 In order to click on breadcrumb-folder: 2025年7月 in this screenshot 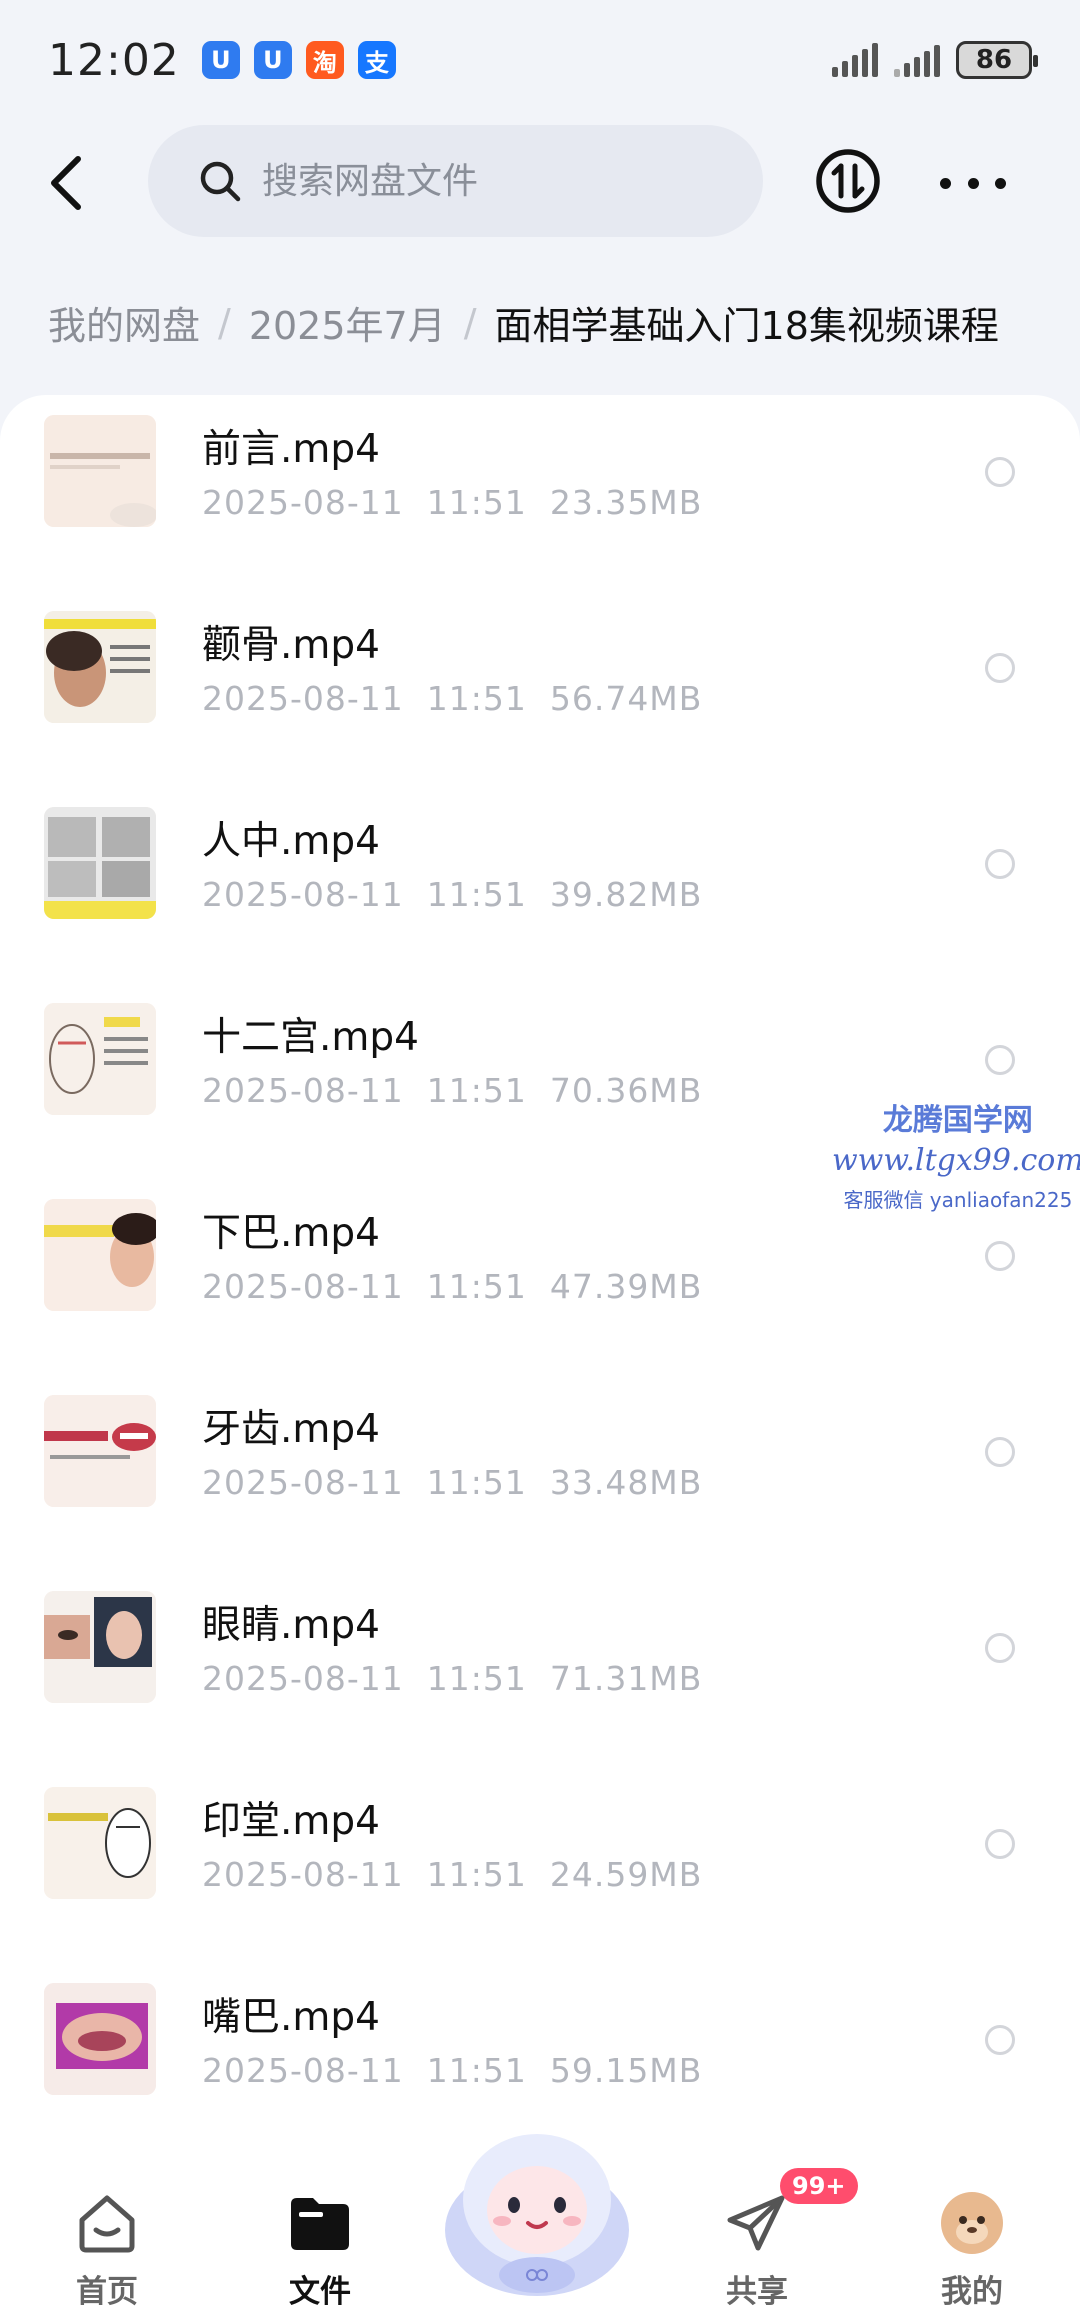, I will do `click(347, 322)`.